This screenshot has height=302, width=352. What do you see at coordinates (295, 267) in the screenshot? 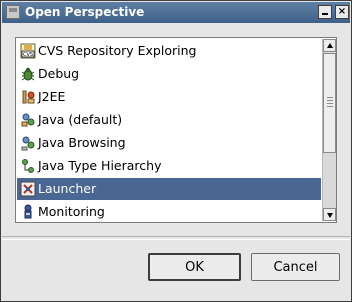
I see `cancel-button: Cancel` at bounding box center [295, 267].